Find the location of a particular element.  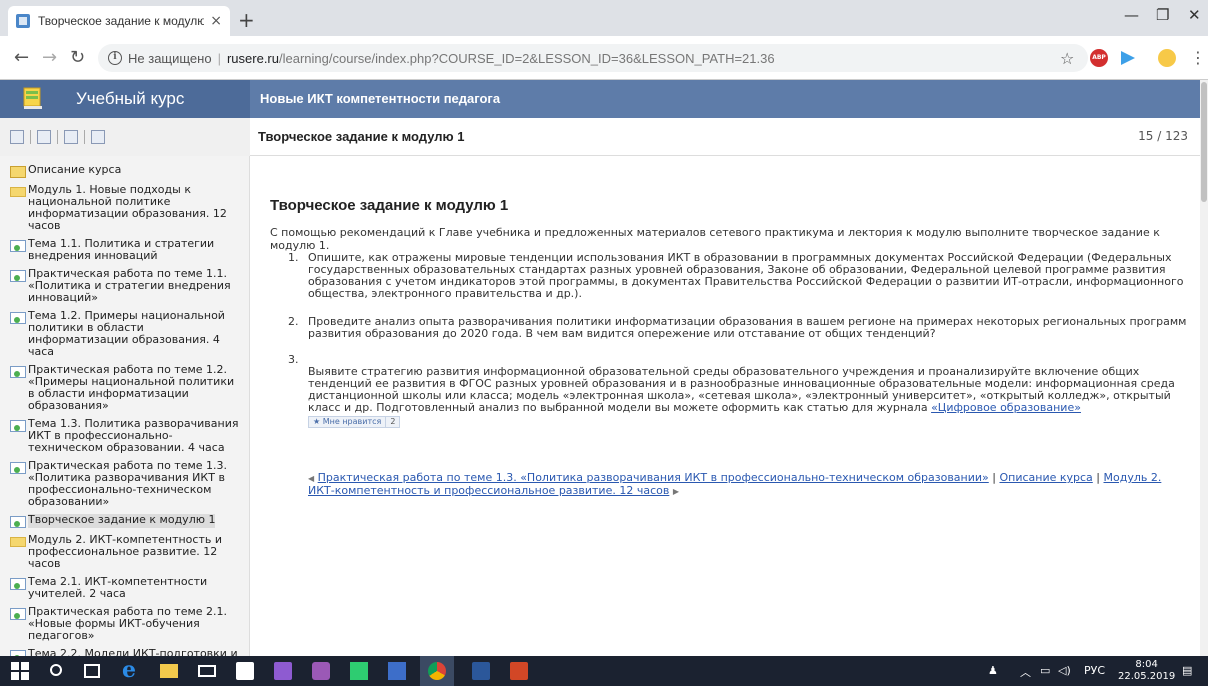

next-arrow-icon: ▶ is located at coordinates (675, 491).